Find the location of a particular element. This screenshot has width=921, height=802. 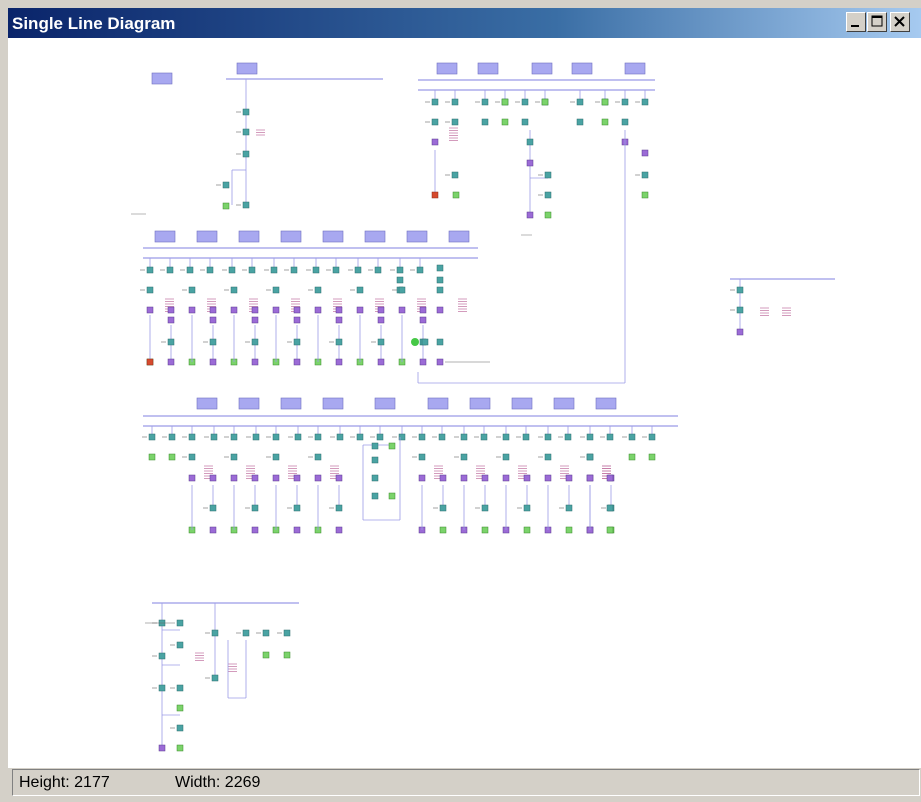

minimize-button is located at coordinates (856, 22).